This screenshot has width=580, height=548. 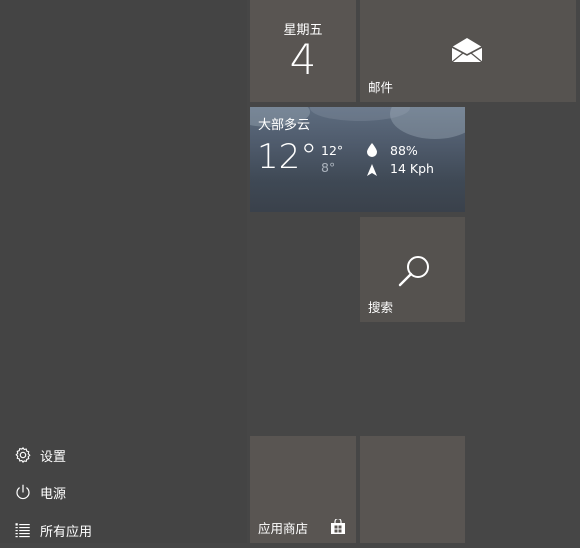 What do you see at coordinates (412, 168) in the screenshot?
I see `weather-wind: 14 Kph` at bounding box center [412, 168].